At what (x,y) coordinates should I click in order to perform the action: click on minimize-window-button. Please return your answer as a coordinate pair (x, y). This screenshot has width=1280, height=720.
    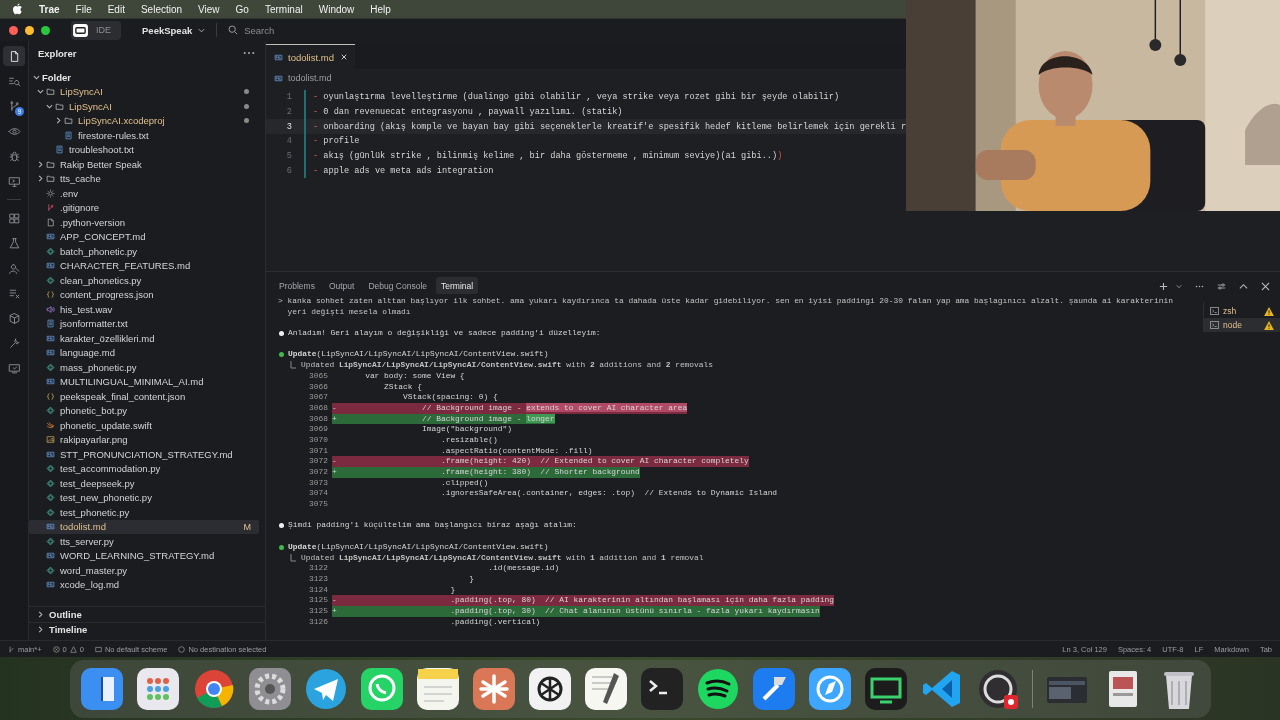
    Looking at the image, I should click on (29, 30).